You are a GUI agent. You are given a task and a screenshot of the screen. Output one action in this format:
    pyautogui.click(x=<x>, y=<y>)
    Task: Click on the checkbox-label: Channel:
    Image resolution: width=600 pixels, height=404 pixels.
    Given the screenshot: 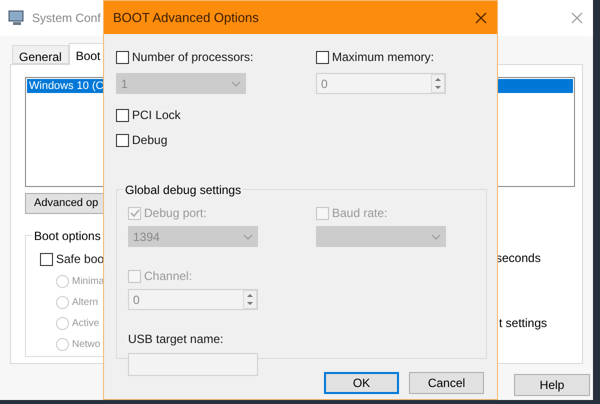 What is the action you would take?
    pyautogui.click(x=168, y=276)
    